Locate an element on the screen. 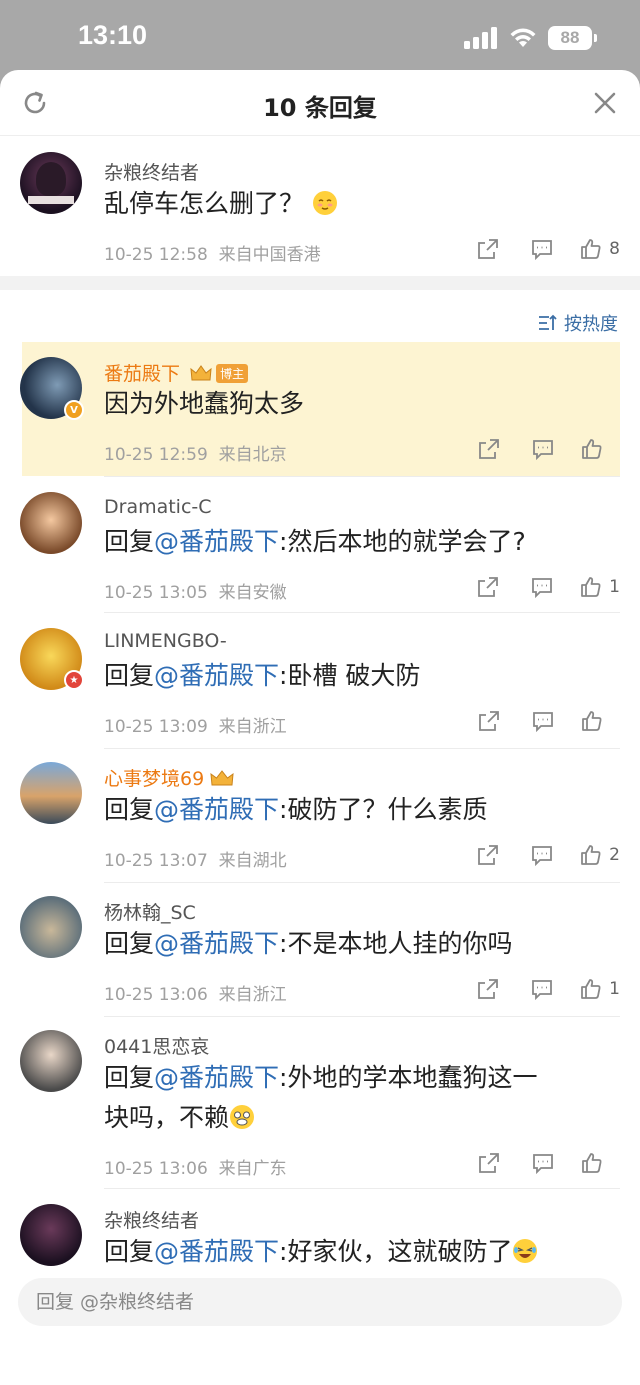 This screenshot has width=640, height=1385. comment-meta: 10-25 13:06 来自浙江 is located at coordinates (195, 992).